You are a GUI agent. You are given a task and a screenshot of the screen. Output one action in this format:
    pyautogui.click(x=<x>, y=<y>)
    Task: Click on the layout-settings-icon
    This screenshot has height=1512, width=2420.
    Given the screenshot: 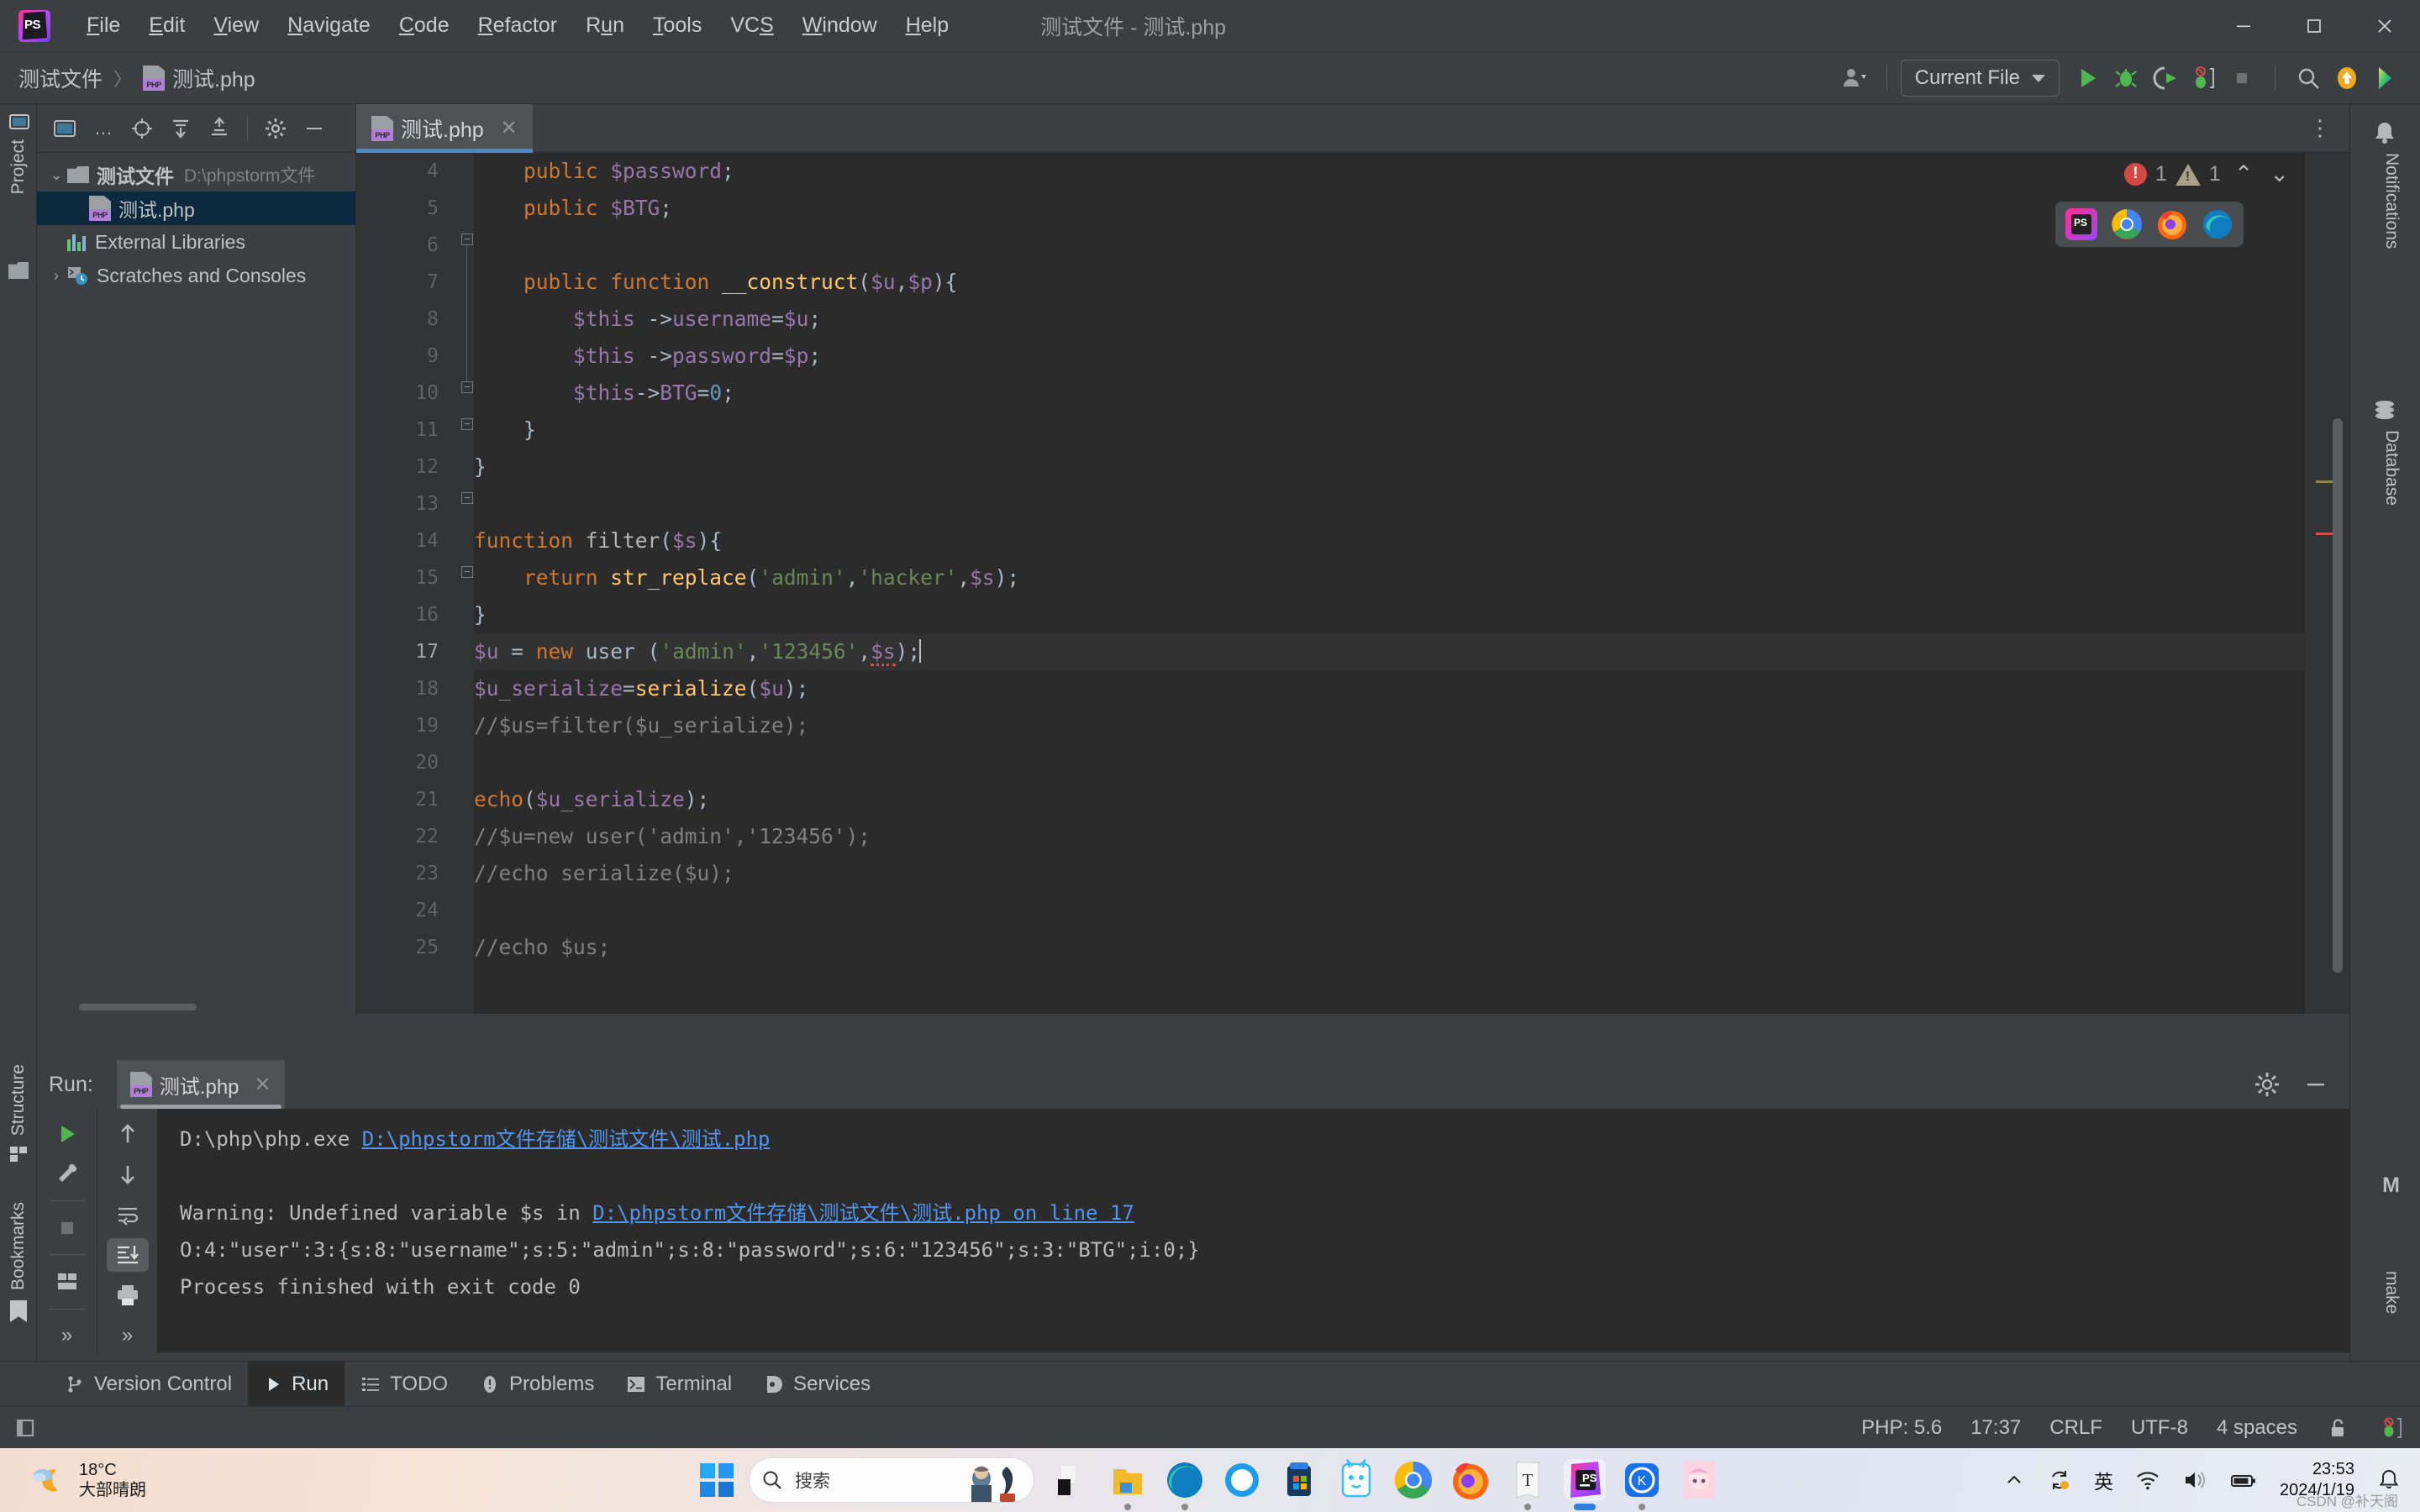 What is the action you would take?
    pyautogui.click(x=67, y=1282)
    